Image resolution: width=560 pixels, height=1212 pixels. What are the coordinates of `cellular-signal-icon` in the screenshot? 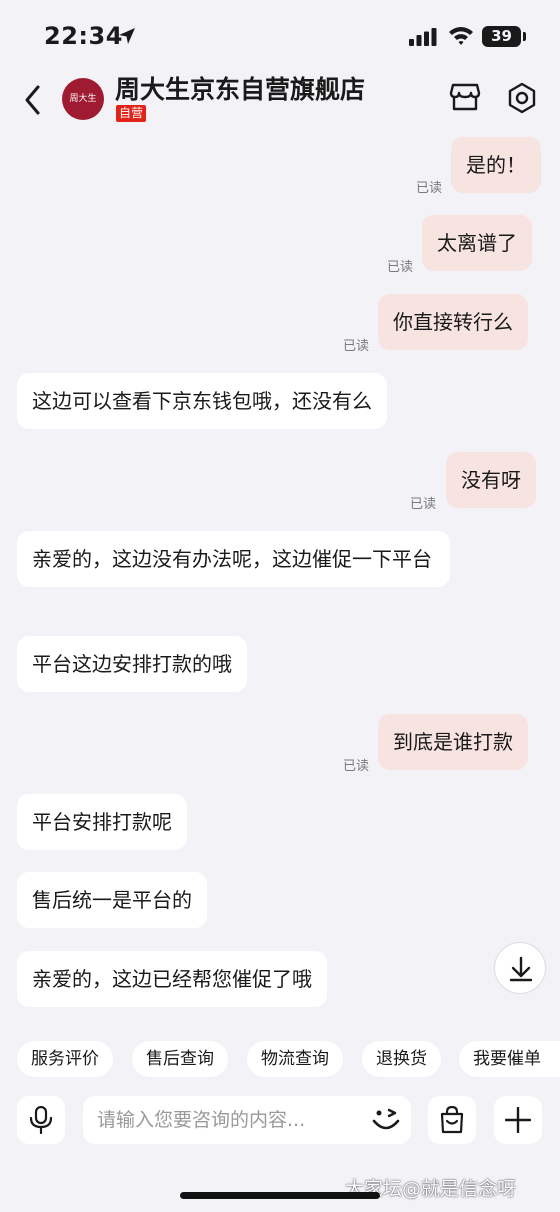 It's located at (423, 37).